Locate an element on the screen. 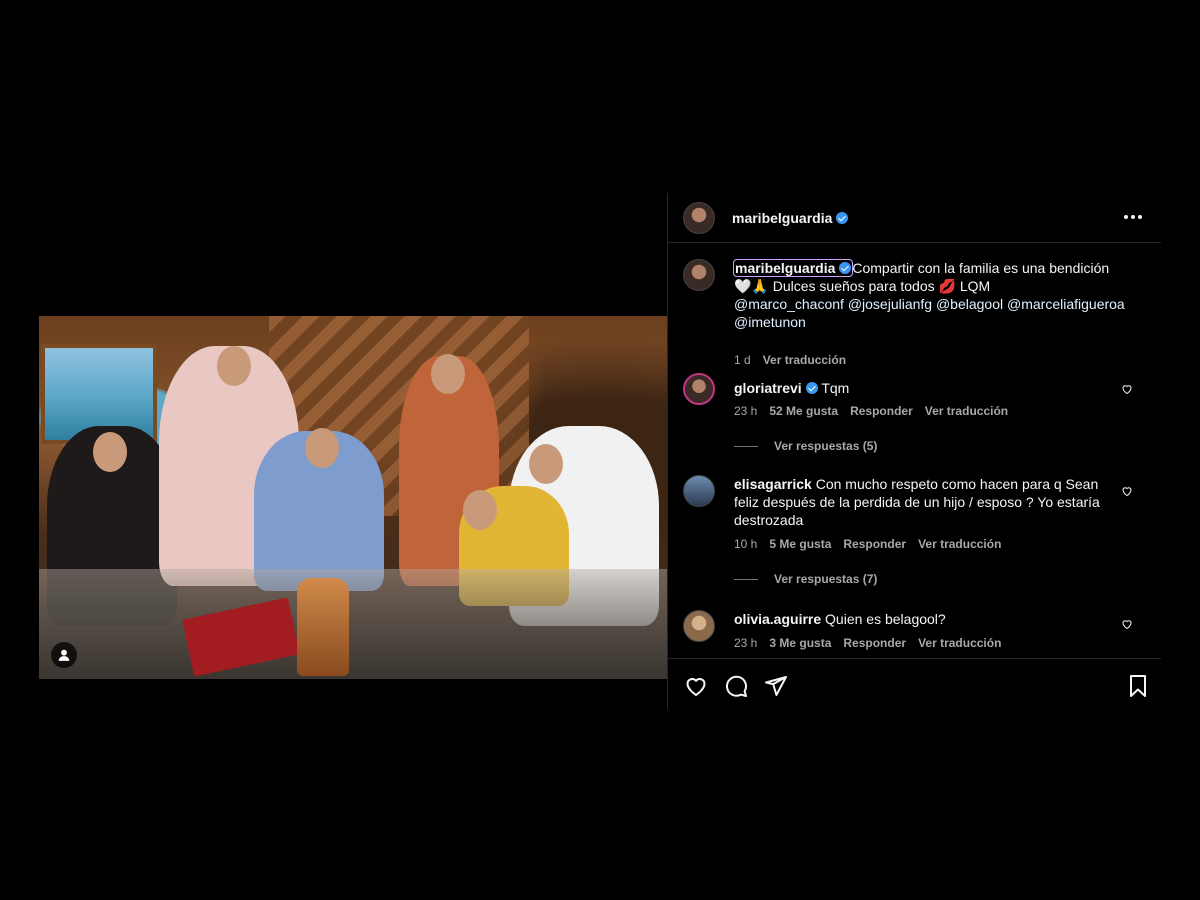 The image size is (1200, 900). comment-text: gloriatrevi Tqm is located at coordinates (792, 388).